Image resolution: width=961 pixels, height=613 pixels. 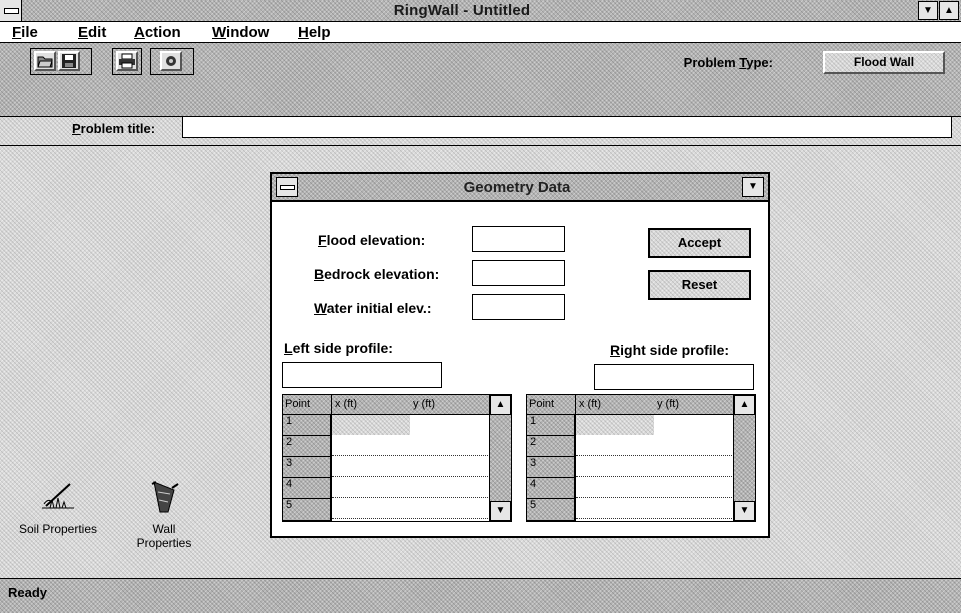 I want to click on settings-icon, so click(x=171, y=61).